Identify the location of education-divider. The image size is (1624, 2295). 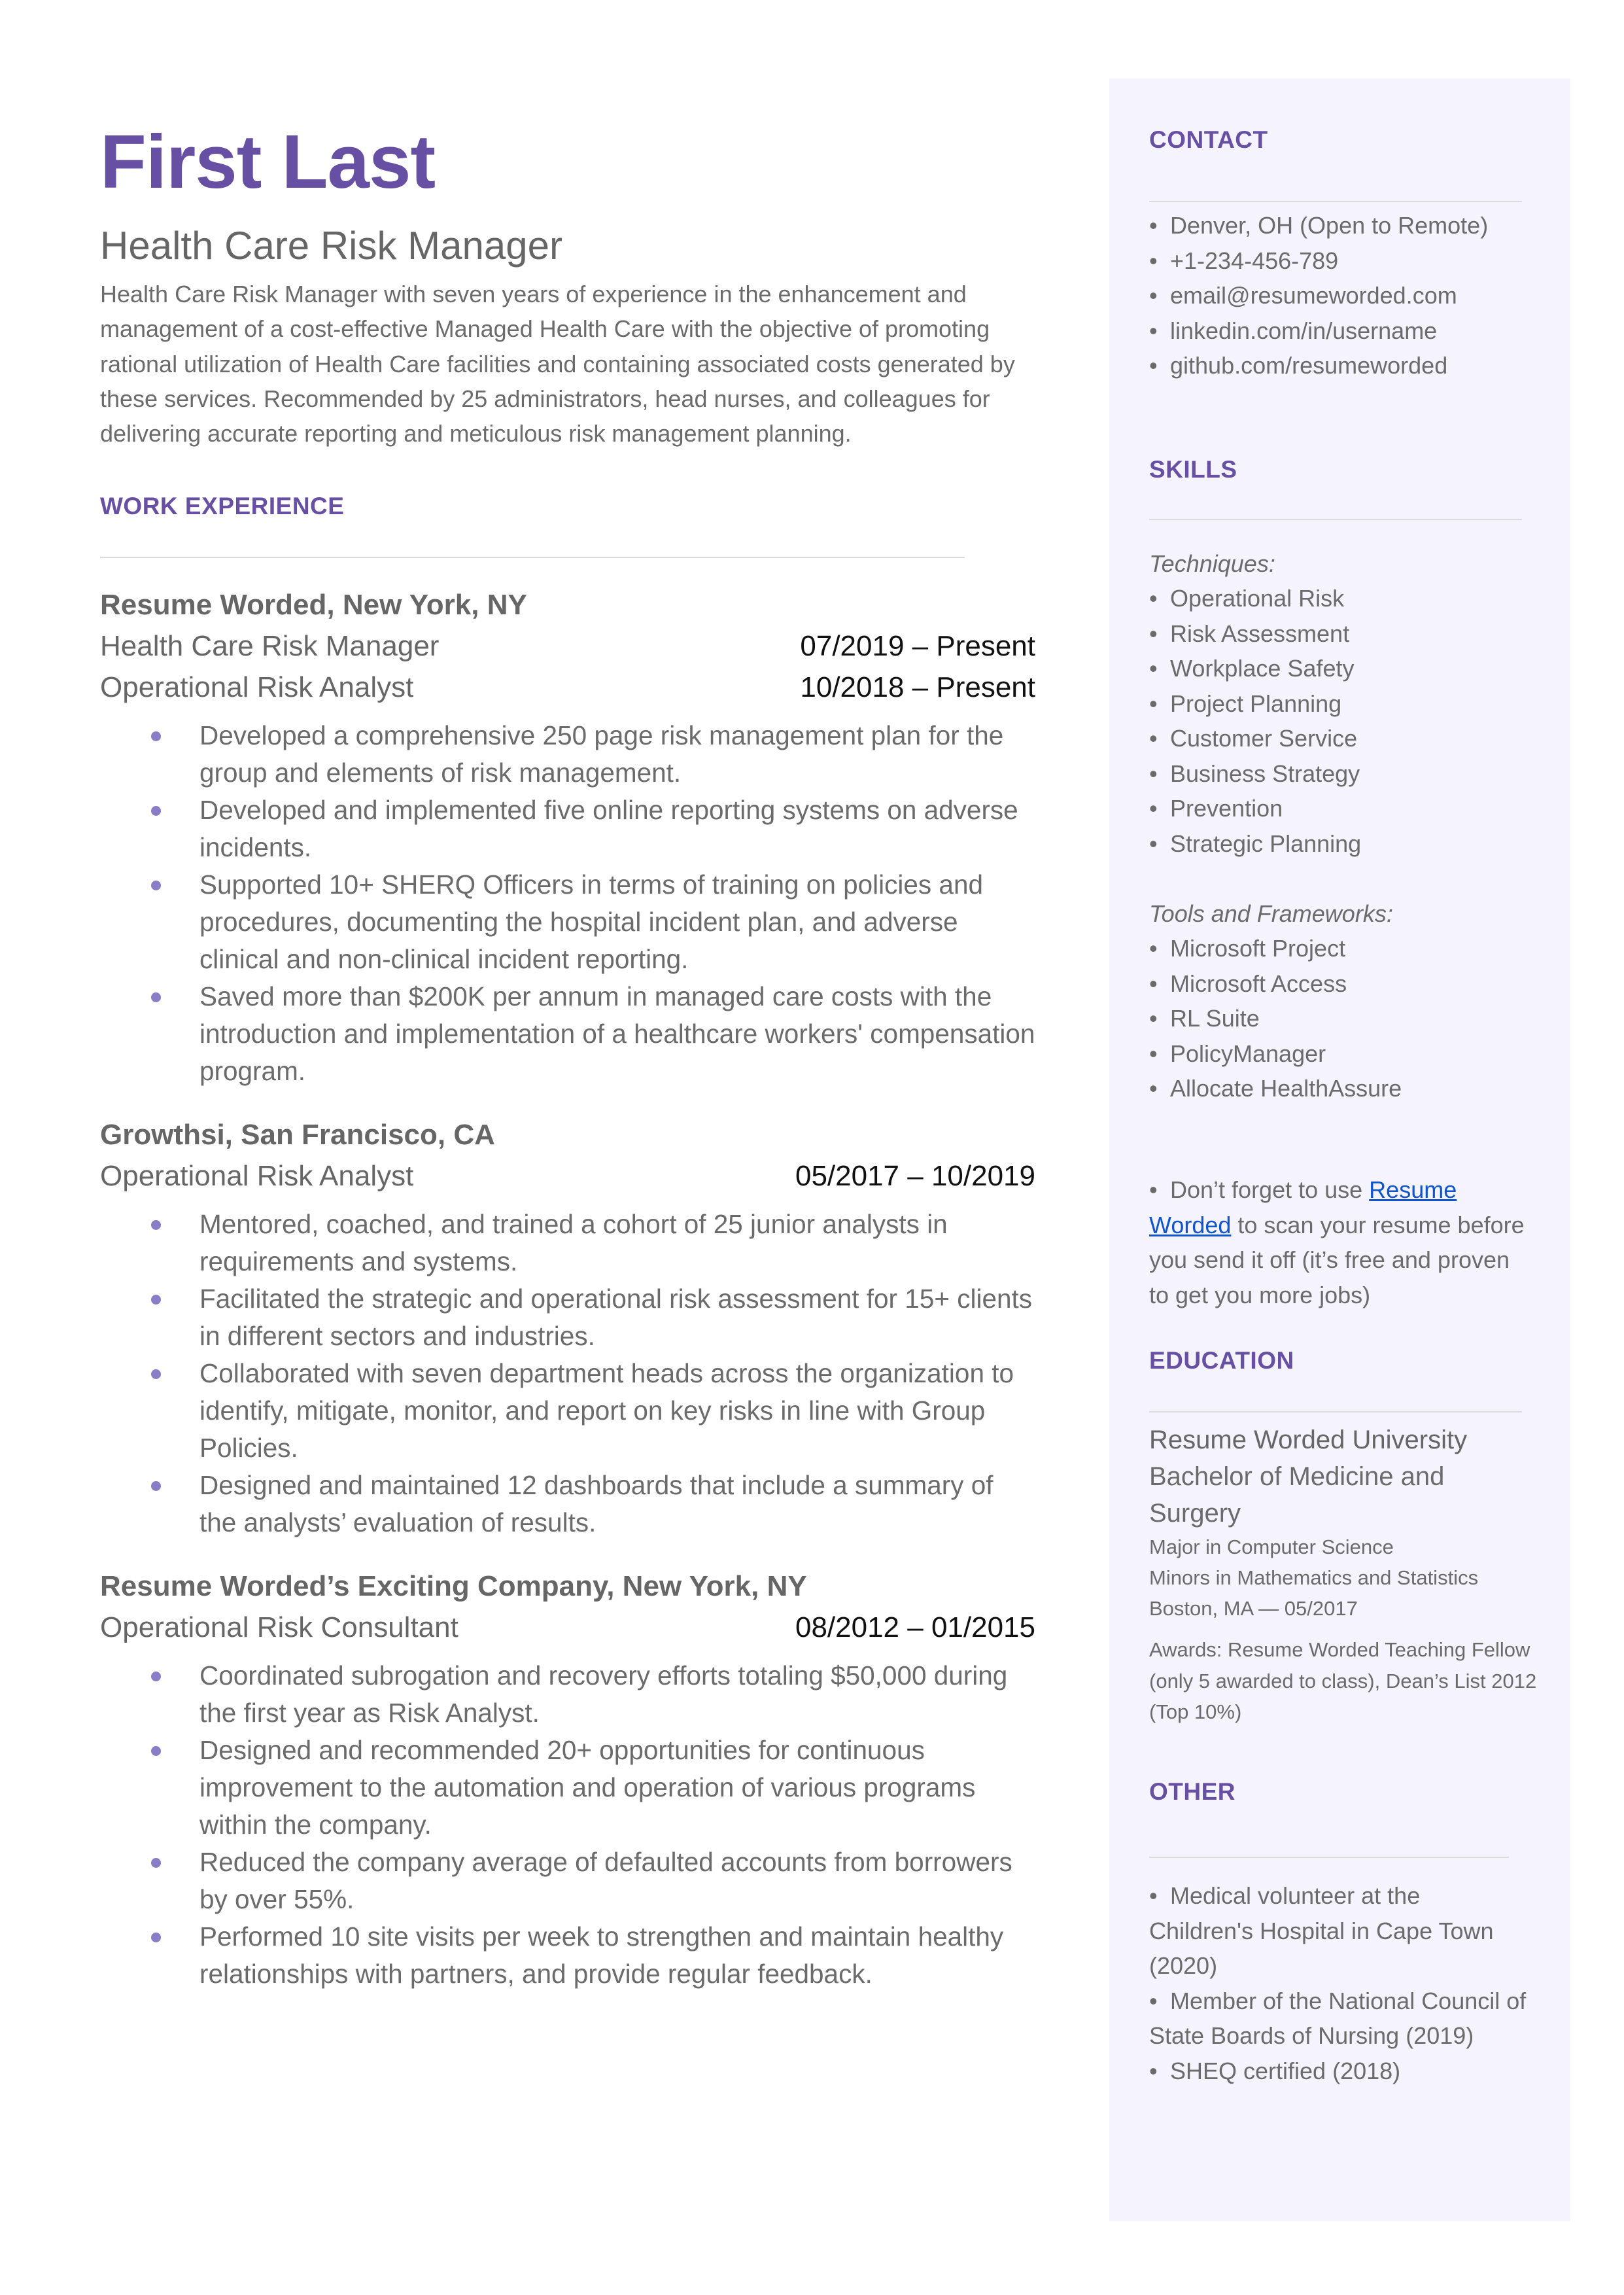
(1335, 1411).